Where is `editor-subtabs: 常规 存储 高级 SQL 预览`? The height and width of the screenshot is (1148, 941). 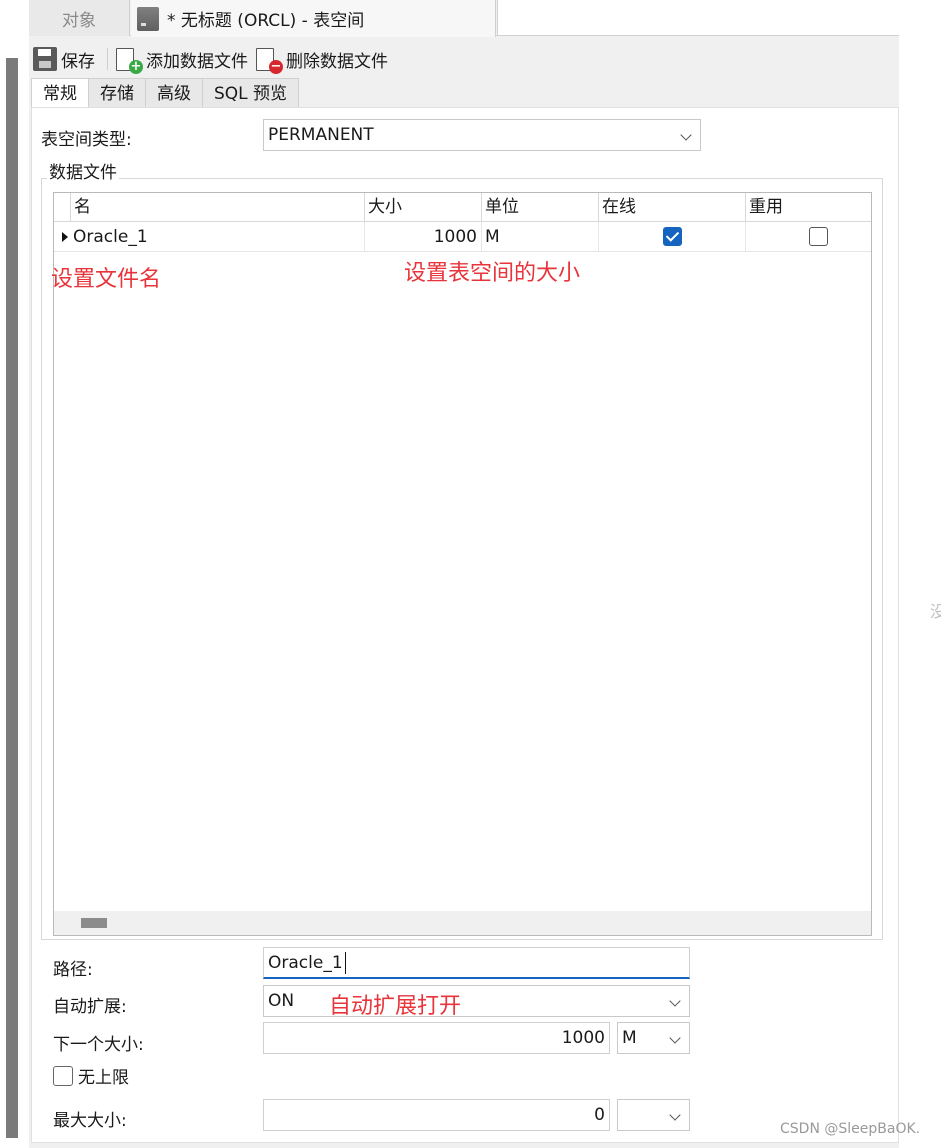 editor-subtabs: 常规 存储 高级 SQL 预览 is located at coordinates (165, 93).